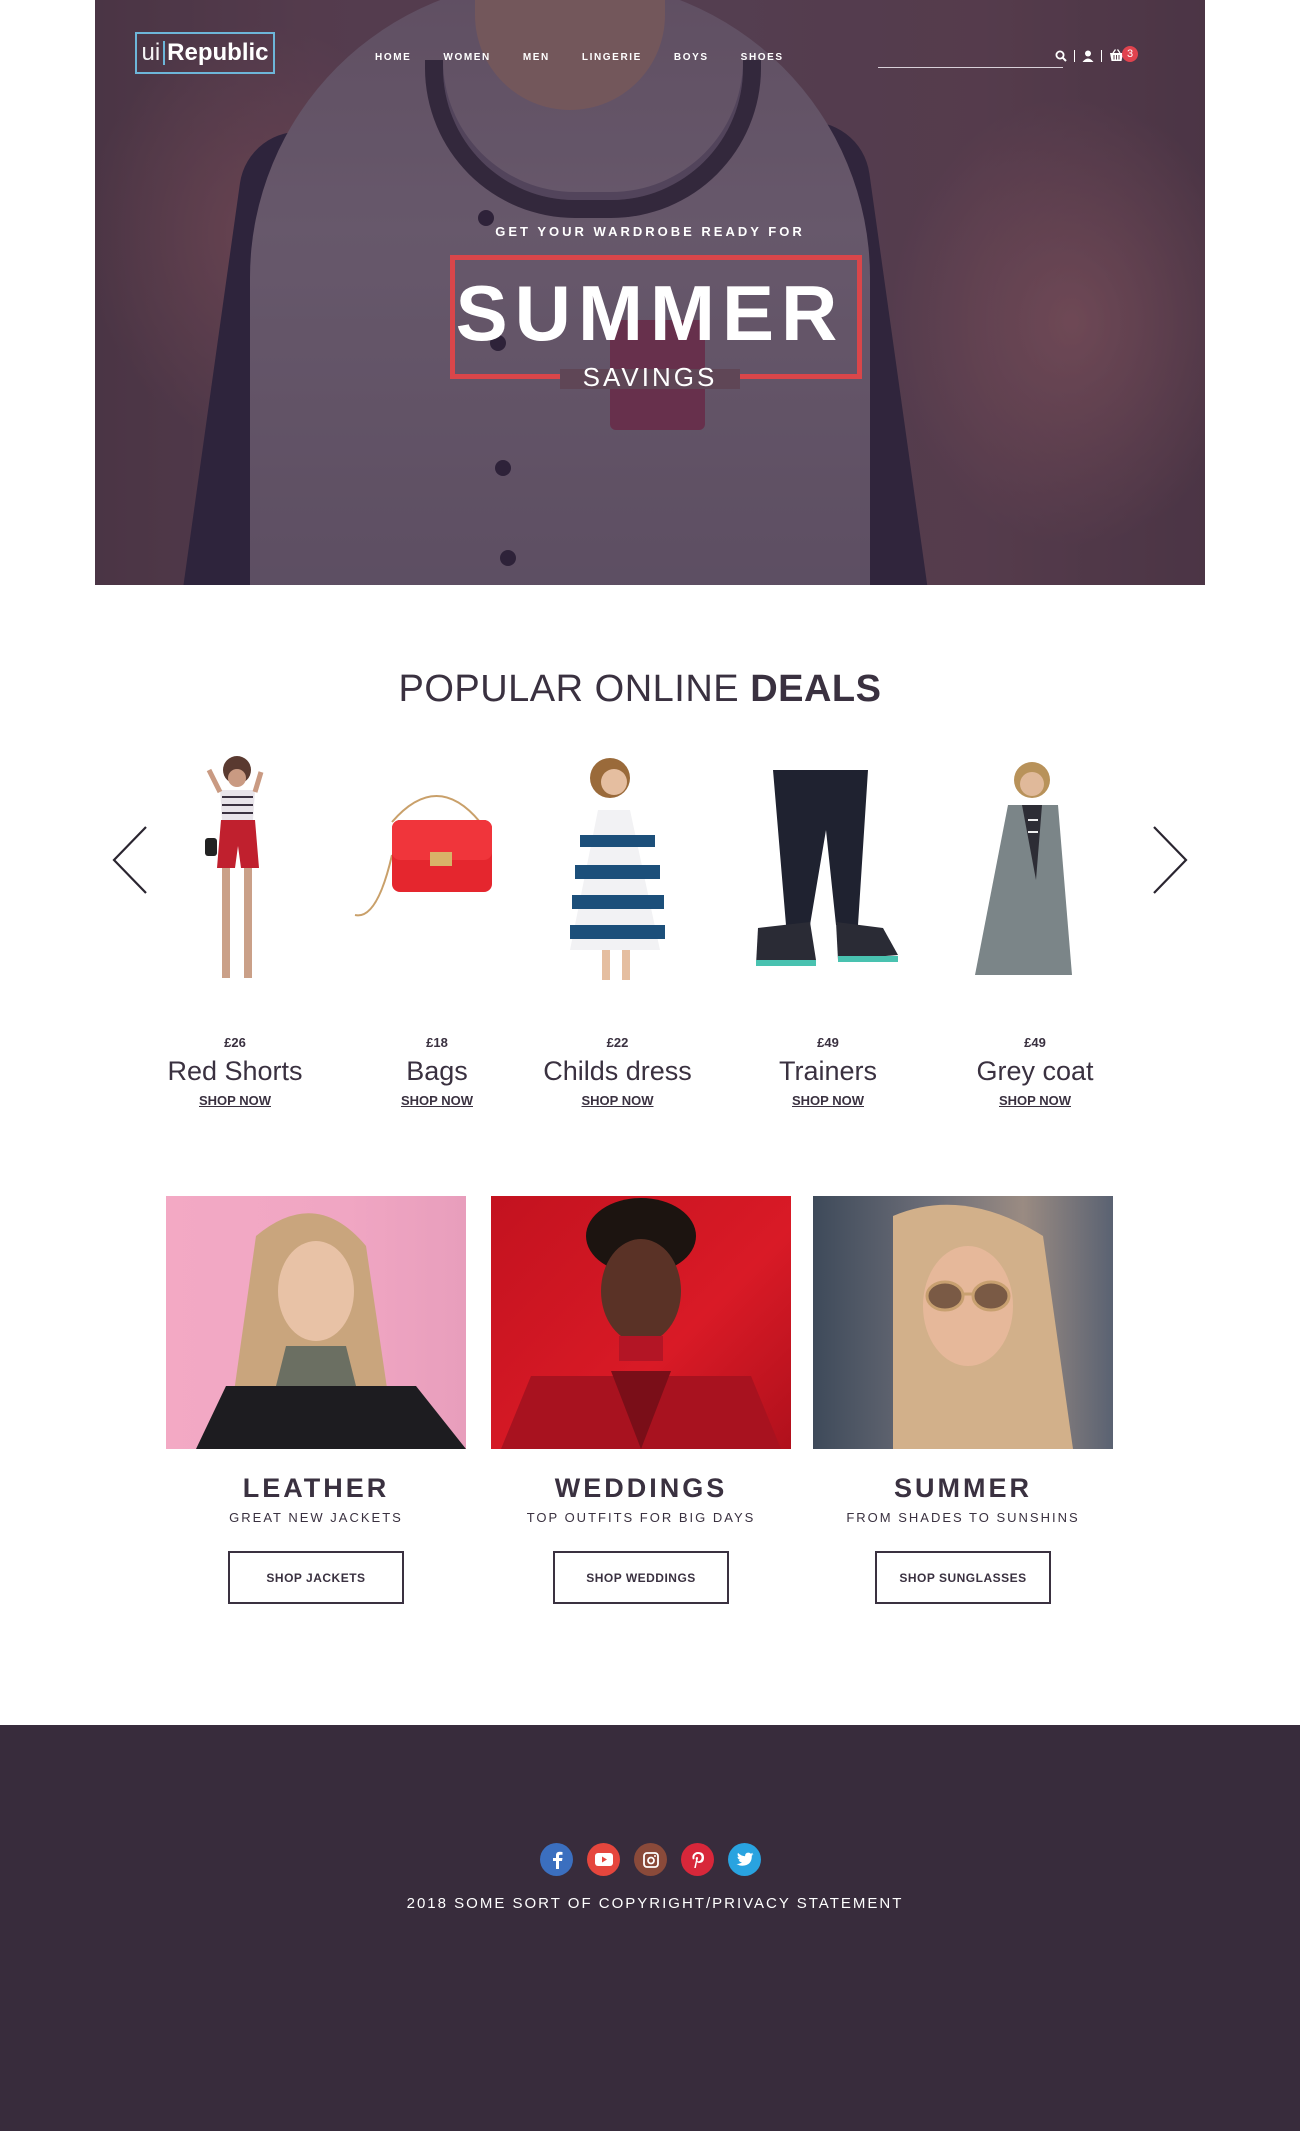  I want to click on social-links, so click(650, 1859).